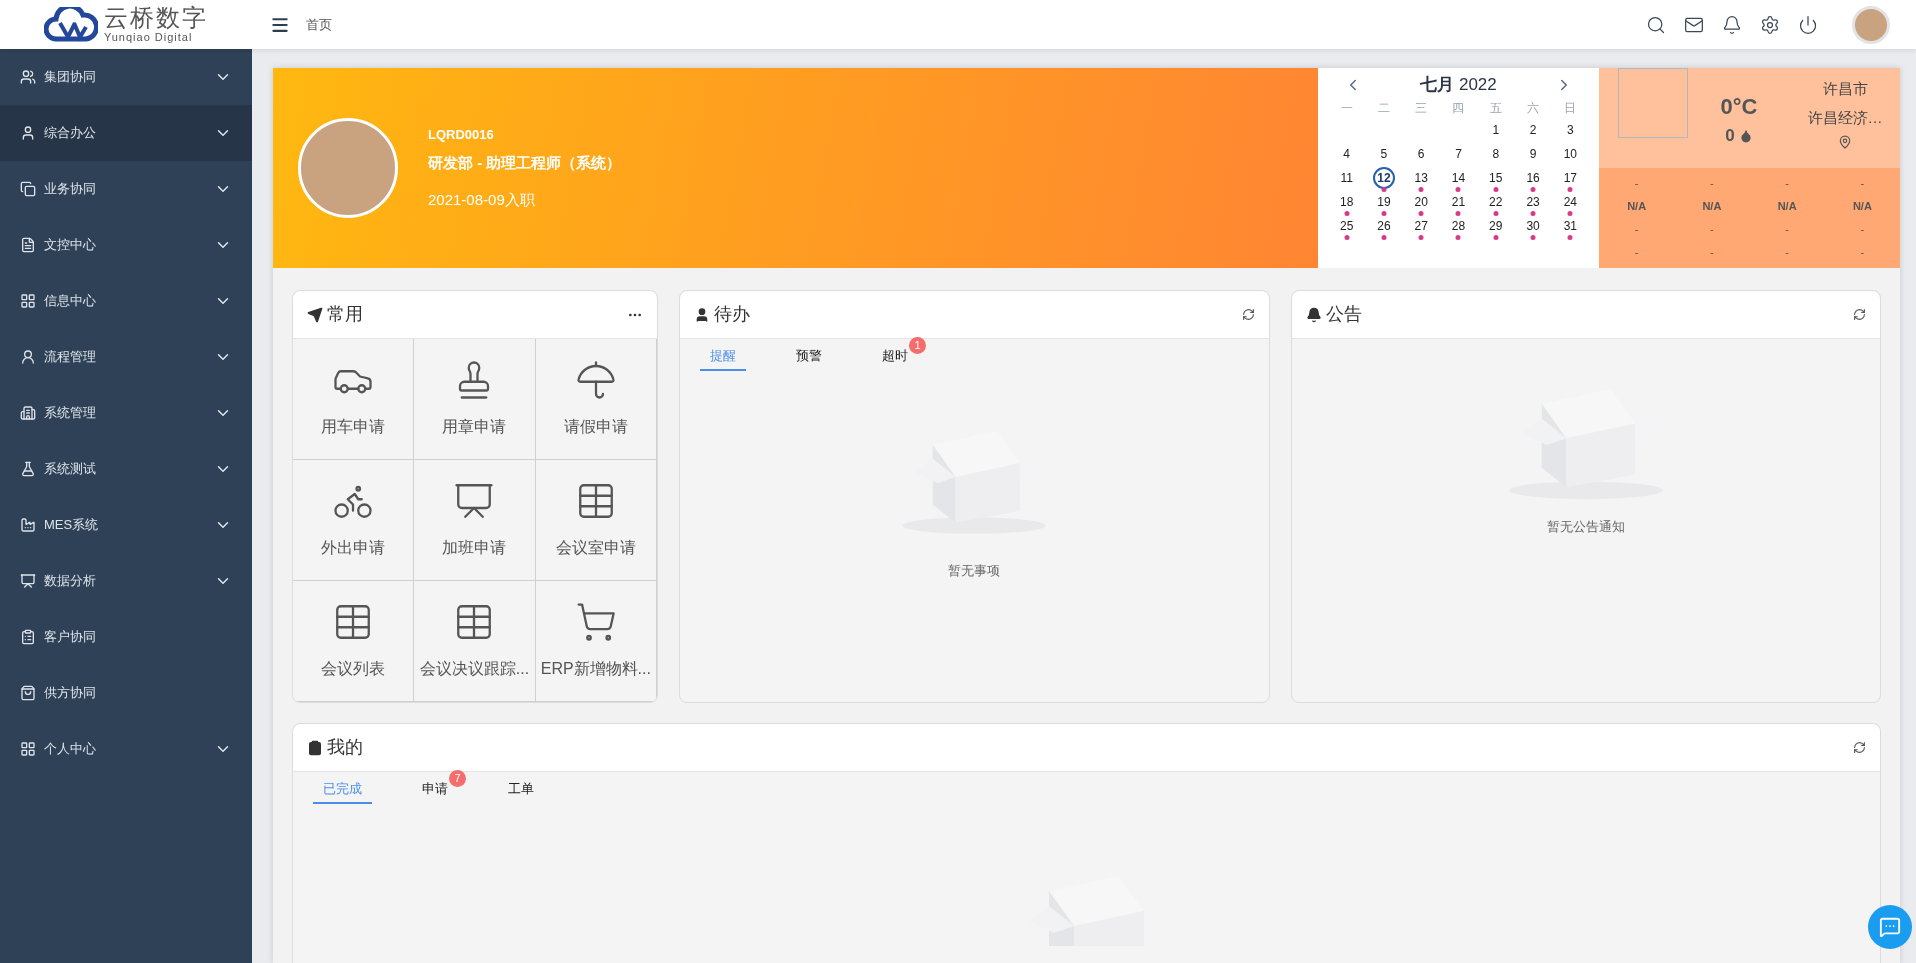 This screenshot has width=1916, height=963. Describe the element at coordinates (156, 18) in the screenshot. I see `logo-title: 云桥数字` at that location.